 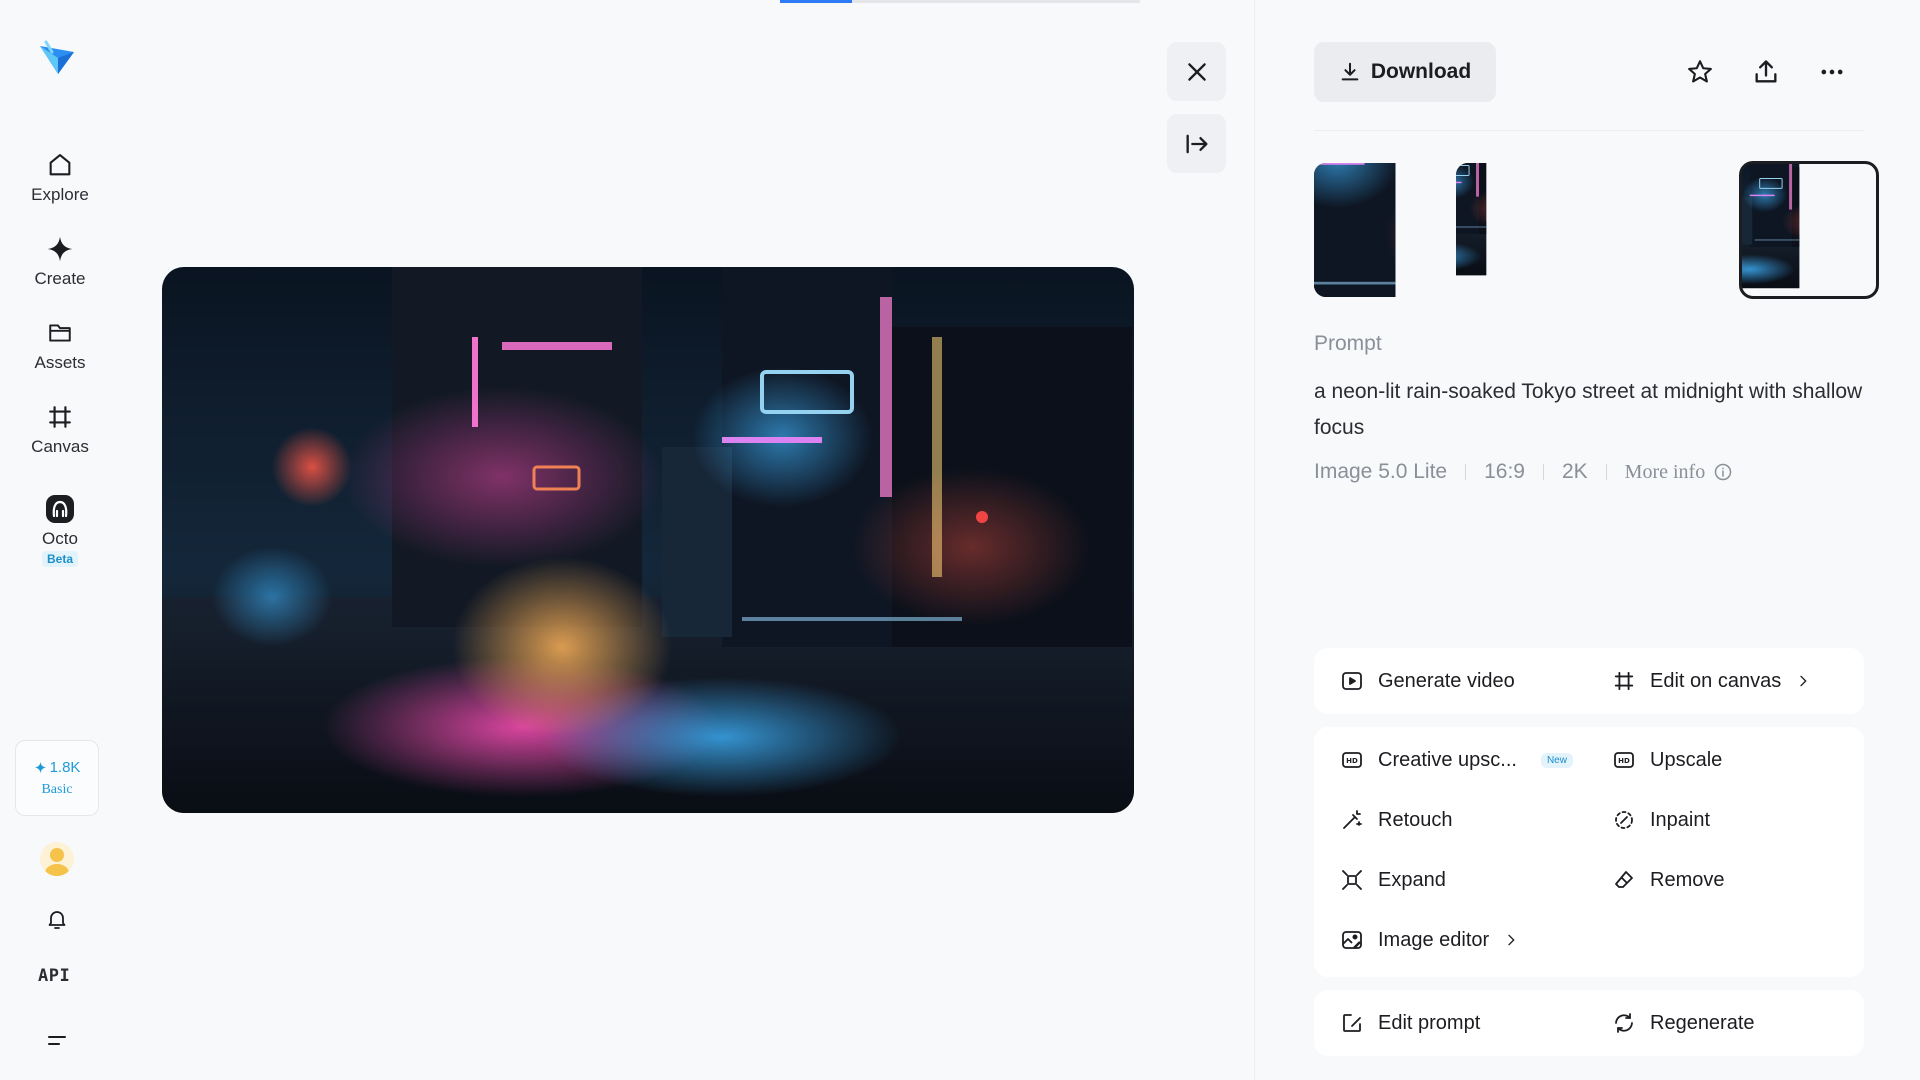 I want to click on prompt-heading: Prompt, so click(x=1348, y=343).